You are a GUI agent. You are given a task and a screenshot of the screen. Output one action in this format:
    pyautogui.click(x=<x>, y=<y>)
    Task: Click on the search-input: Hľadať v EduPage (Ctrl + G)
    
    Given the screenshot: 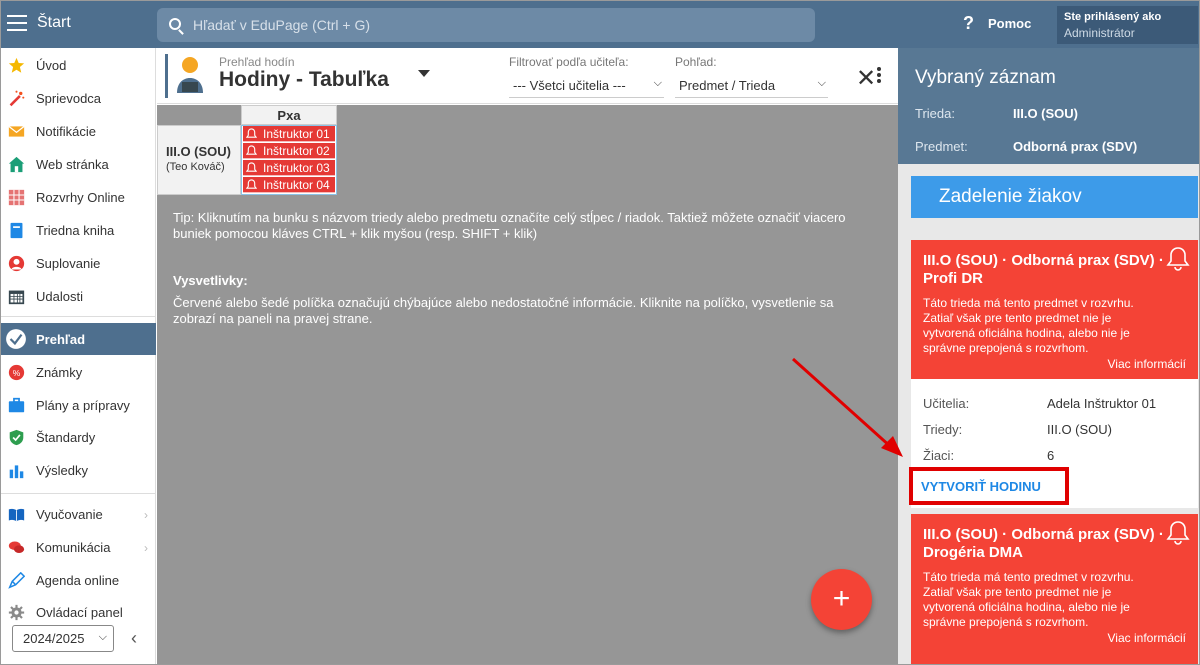 What is the action you would take?
    pyautogui.click(x=486, y=25)
    